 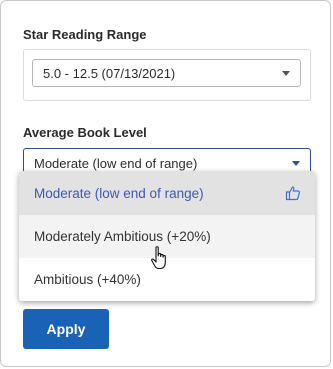 What do you see at coordinates (119, 193) in the screenshot?
I see `option-label: Moderate (low end of range)` at bounding box center [119, 193].